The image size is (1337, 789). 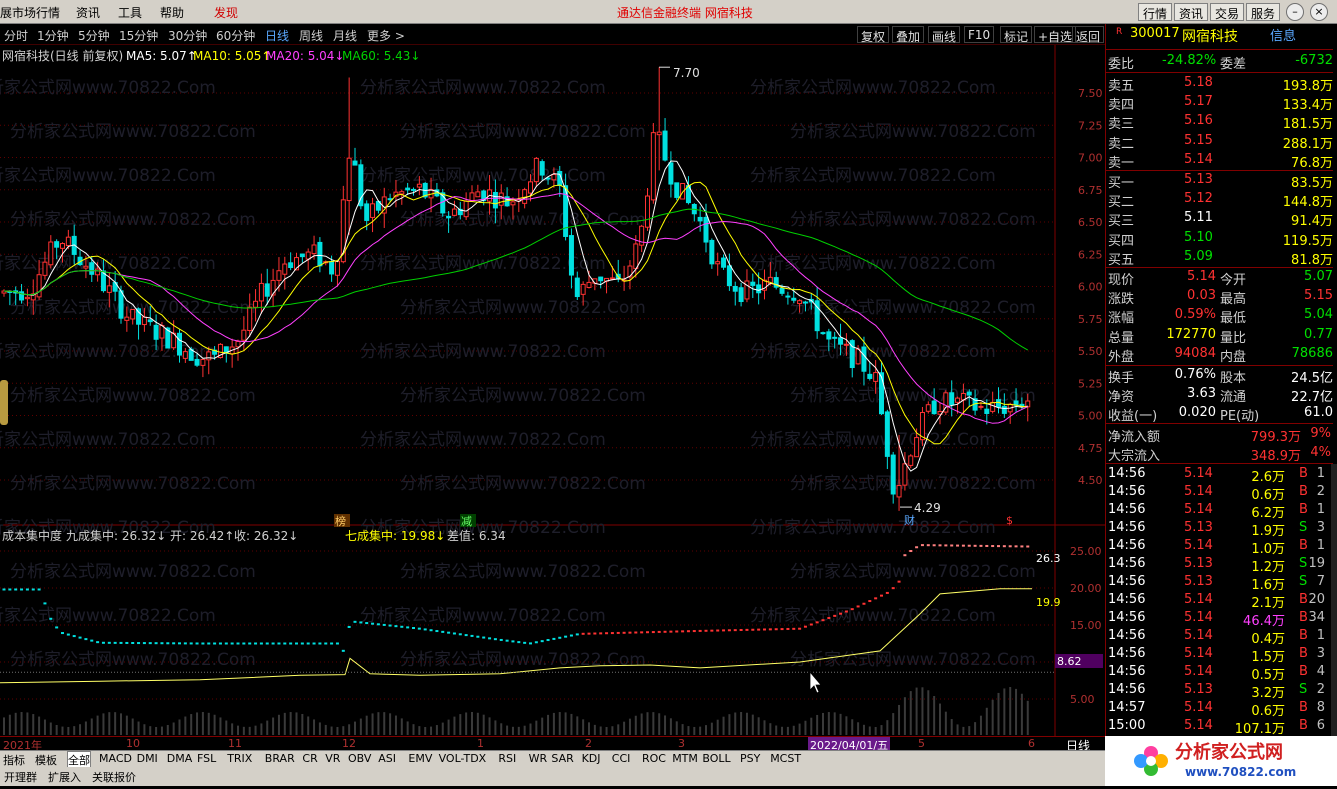 I want to click on ask-row: 卖四 5.17 133.4万, so click(x=1219, y=103).